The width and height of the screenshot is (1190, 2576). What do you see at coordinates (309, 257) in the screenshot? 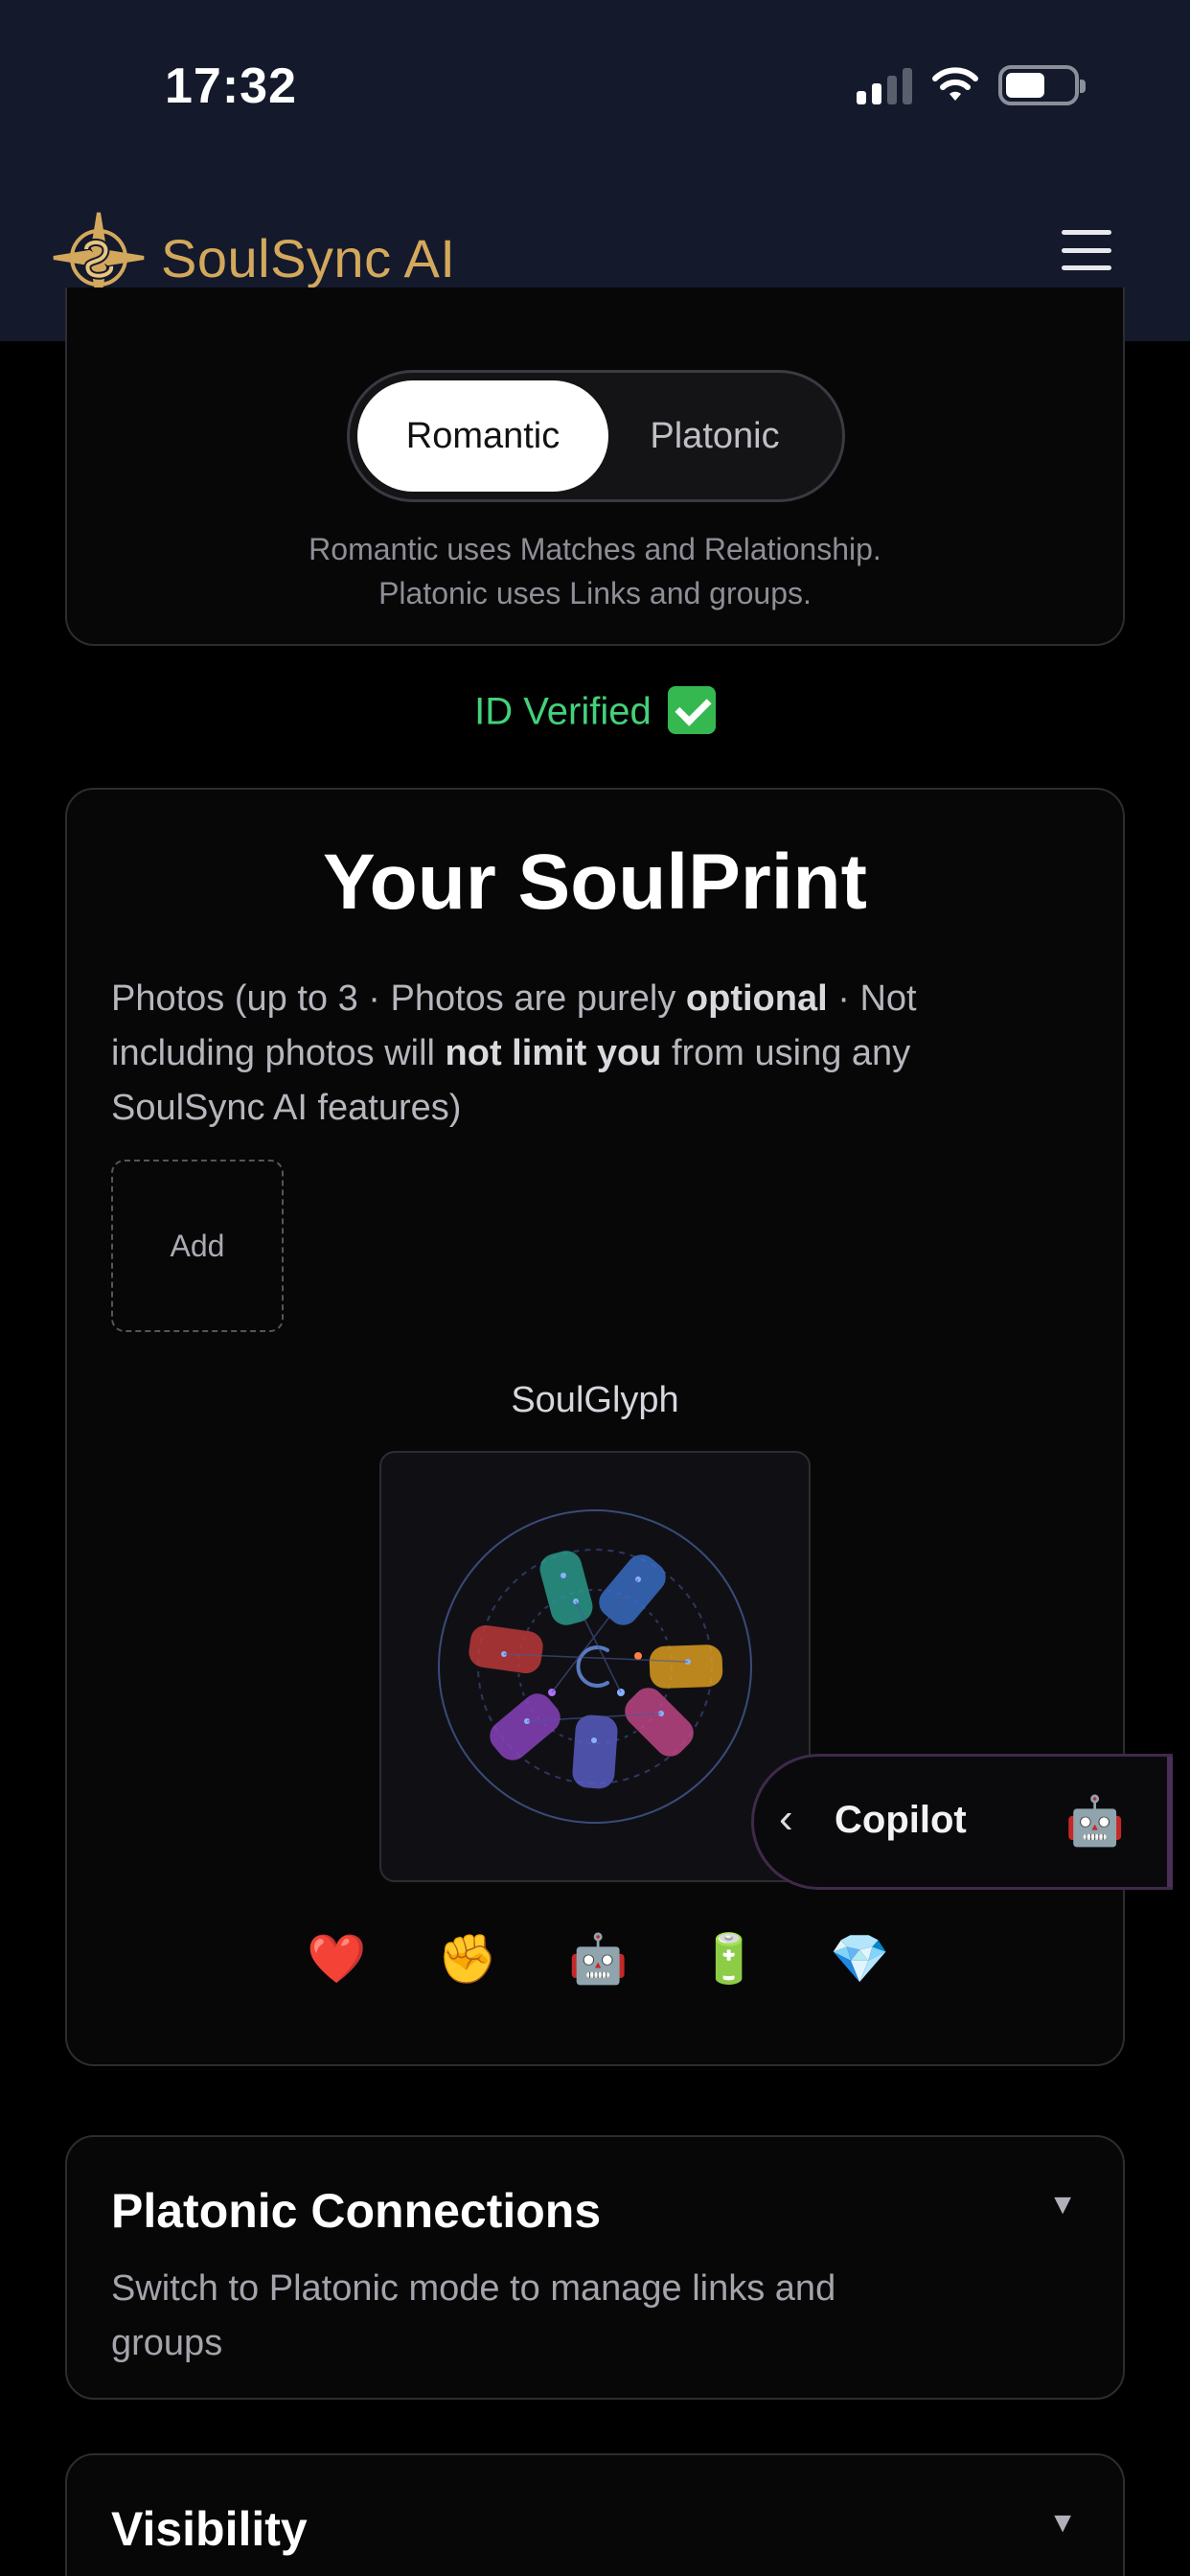
I see `app-name: SoulSync AI` at bounding box center [309, 257].